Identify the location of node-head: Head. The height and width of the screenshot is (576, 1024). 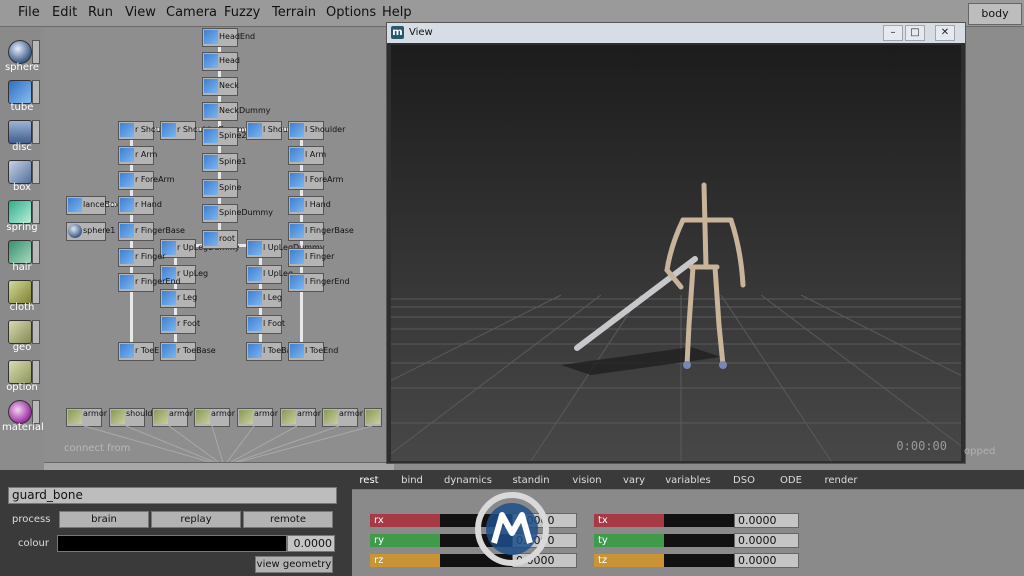
(221, 61).